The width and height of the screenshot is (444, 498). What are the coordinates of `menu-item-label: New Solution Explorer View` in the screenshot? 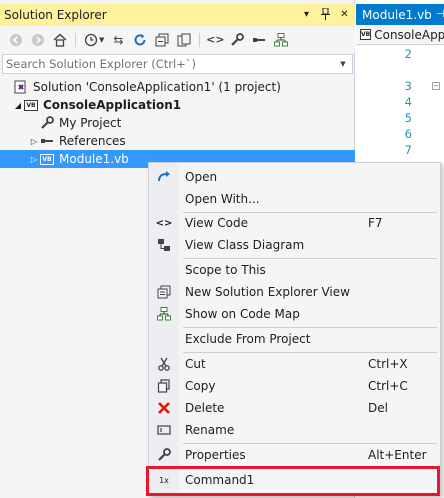 It's located at (267, 292).